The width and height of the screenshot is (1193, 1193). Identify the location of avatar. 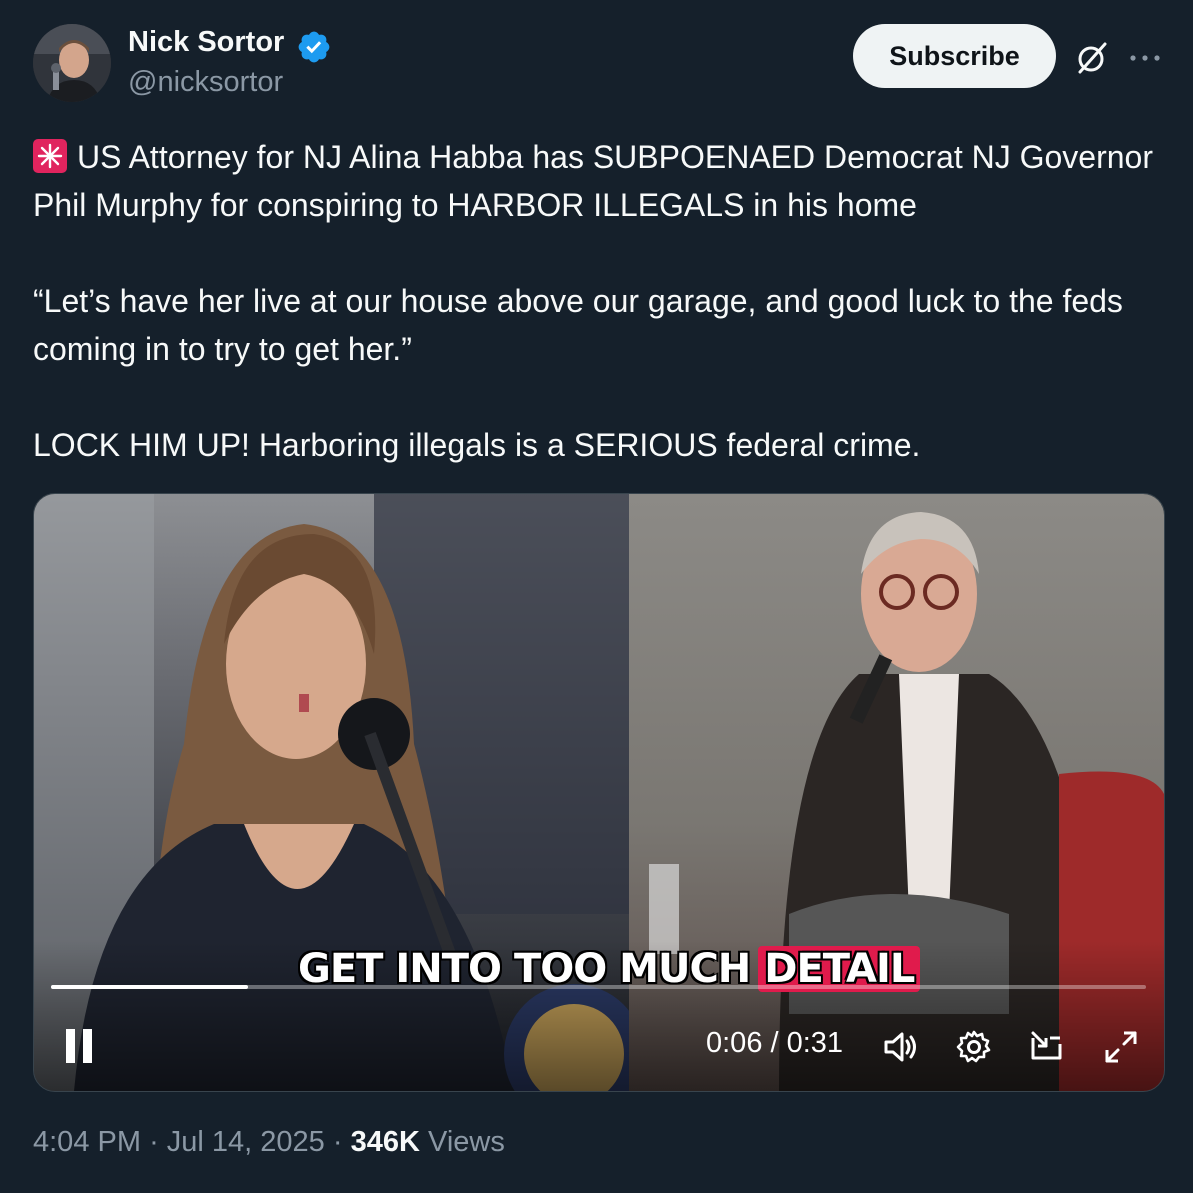
(72, 63).